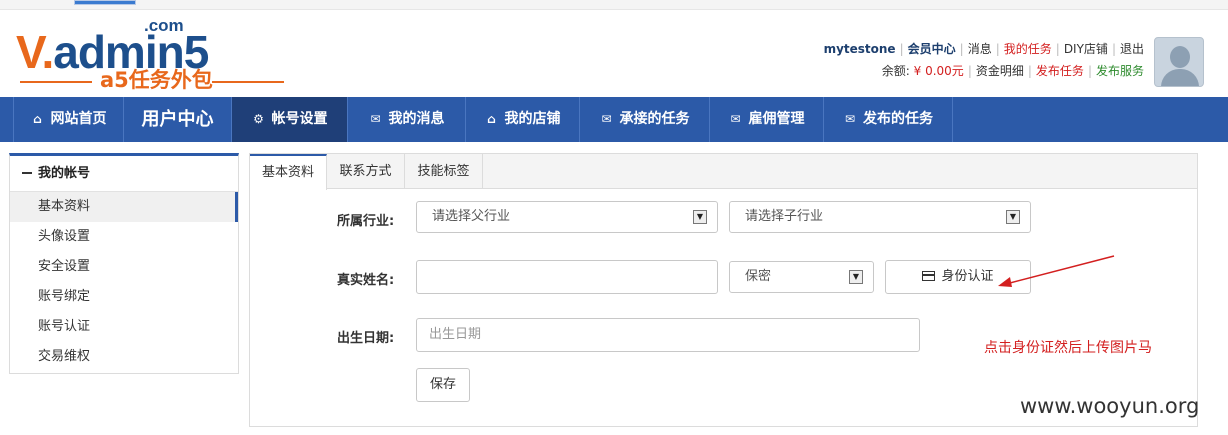 The width and height of the screenshot is (1228, 435). What do you see at coordinates (124, 357) in the screenshot?
I see `sidebar-item-trade-dispute: 交易维权` at bounding box center [124, 357].